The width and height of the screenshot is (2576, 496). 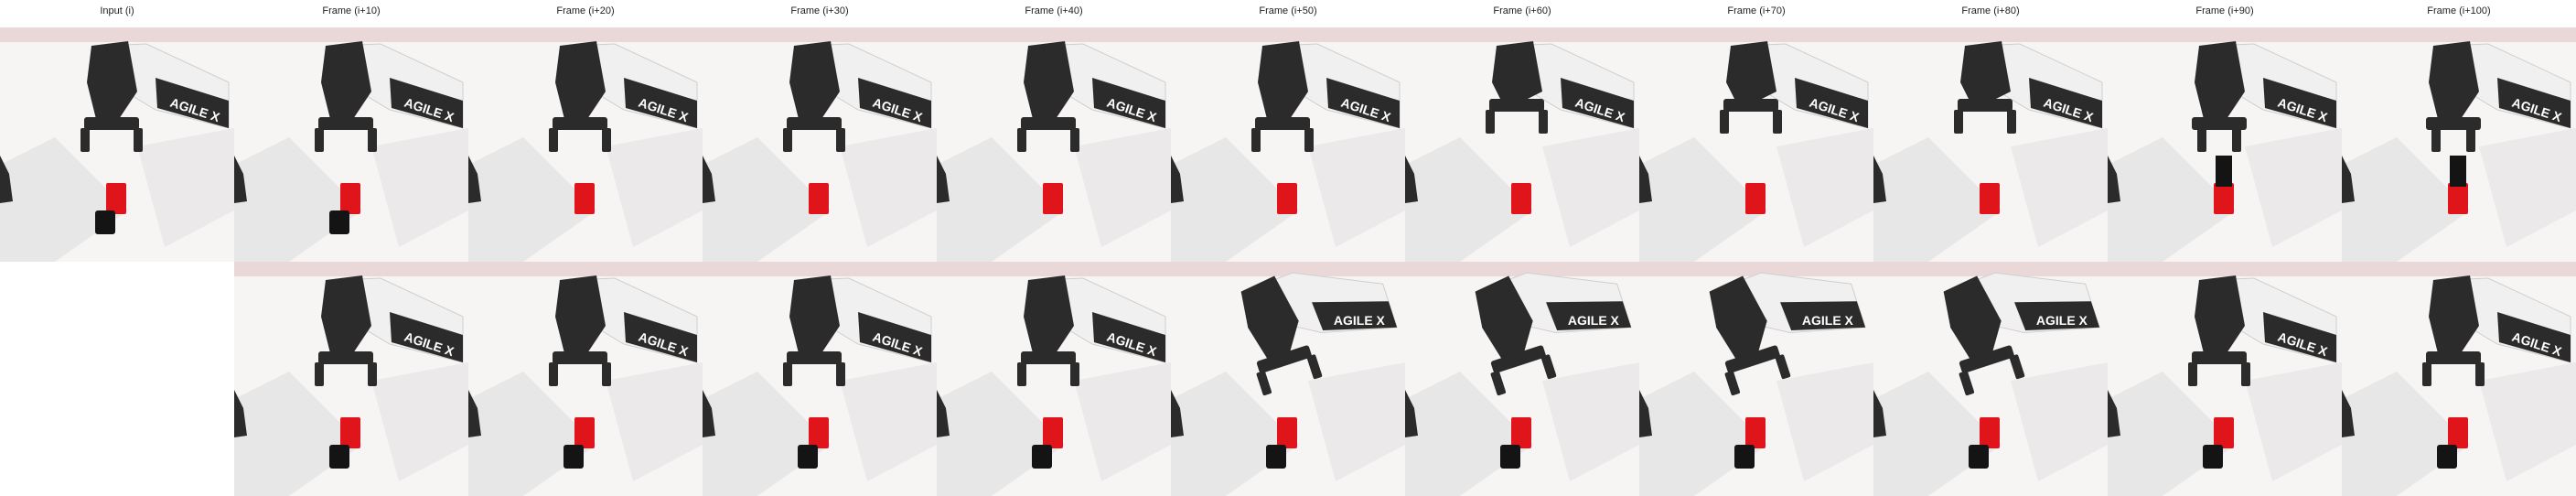 What do you see at coordinates (1288, 11) in the screenshot?
I see `column-label: Frame (i+50)` at bounding box center [1288, 11].